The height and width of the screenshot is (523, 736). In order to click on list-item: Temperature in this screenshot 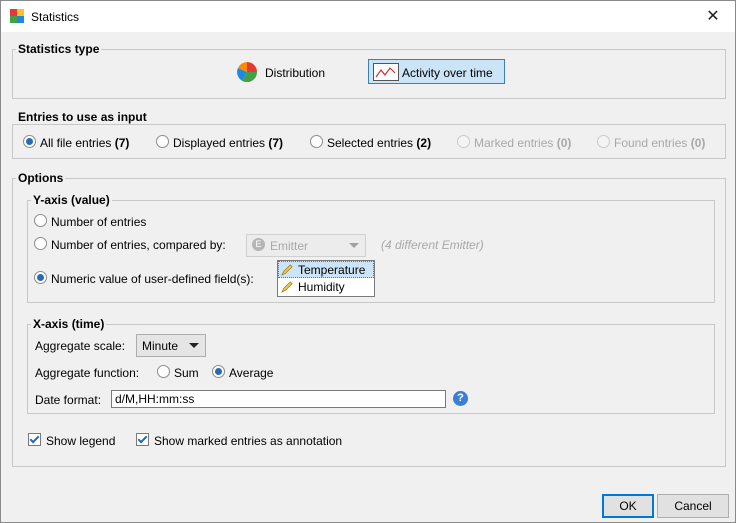, I will do `click(326, 269)`.